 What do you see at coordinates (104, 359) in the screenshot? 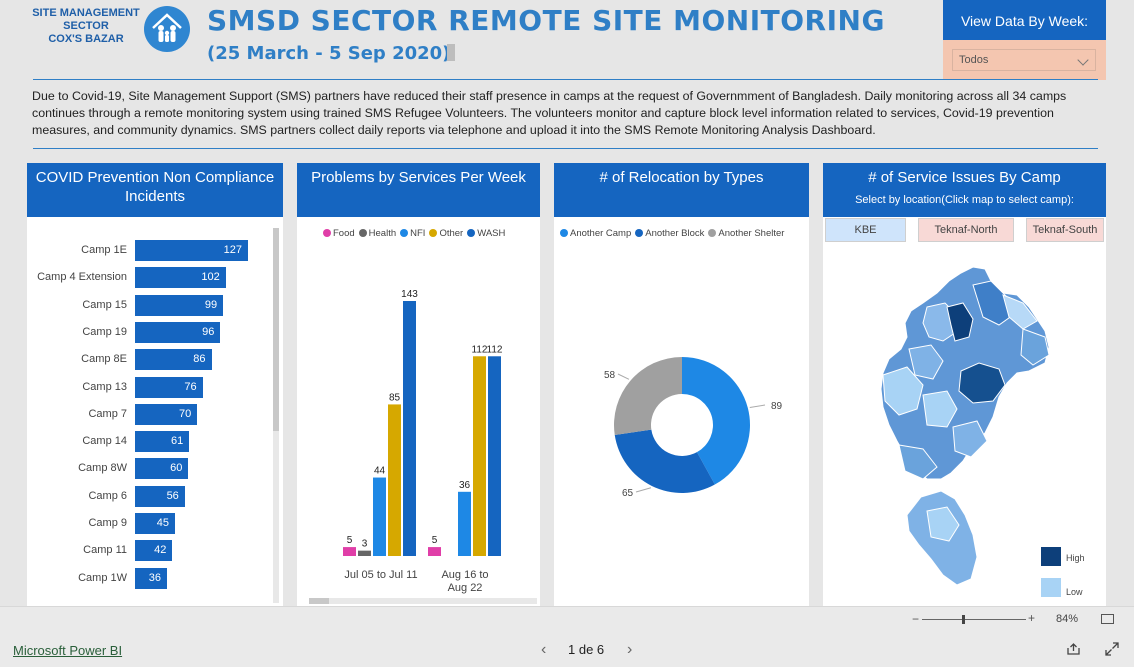
I see `bar-category-label: Camp 8E` at bounding box center [104, 359].